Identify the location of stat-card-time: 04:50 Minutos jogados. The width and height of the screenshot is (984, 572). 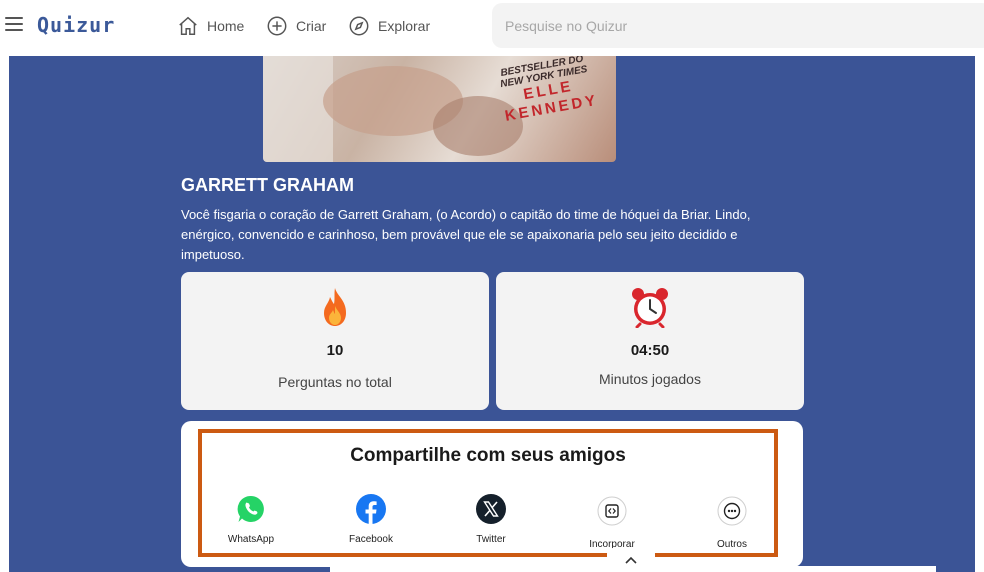
(650, 341).